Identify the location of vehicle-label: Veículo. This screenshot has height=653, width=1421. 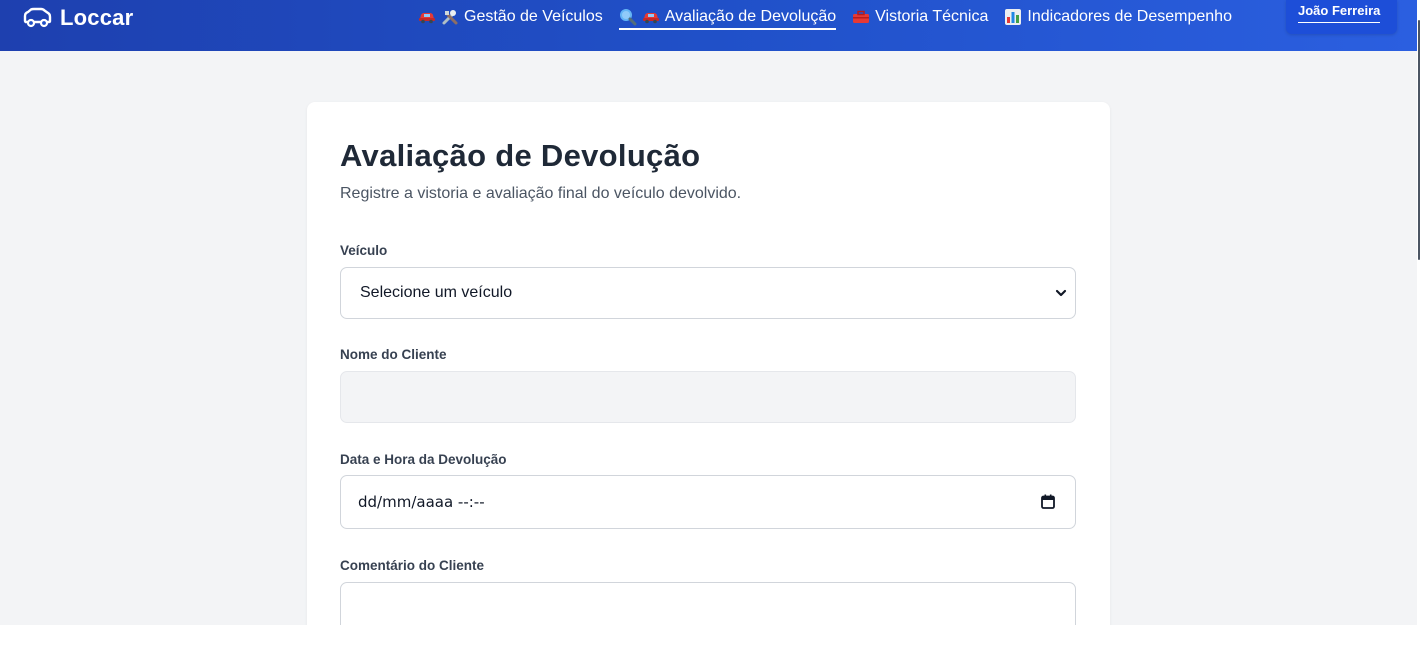
(364, 250).